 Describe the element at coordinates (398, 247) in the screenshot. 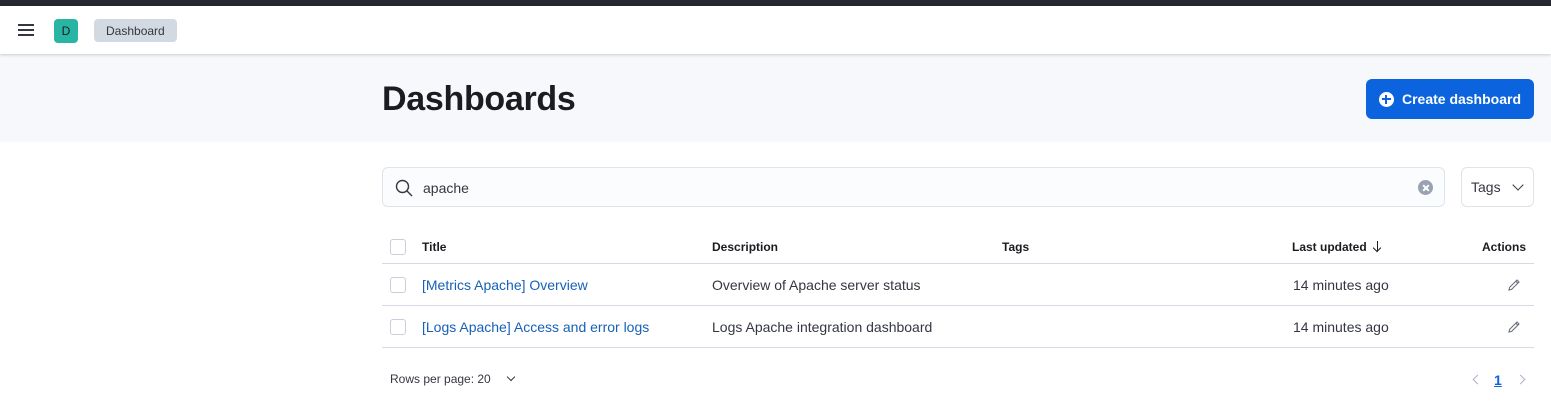

I see `select-all-checkbox` at that location.